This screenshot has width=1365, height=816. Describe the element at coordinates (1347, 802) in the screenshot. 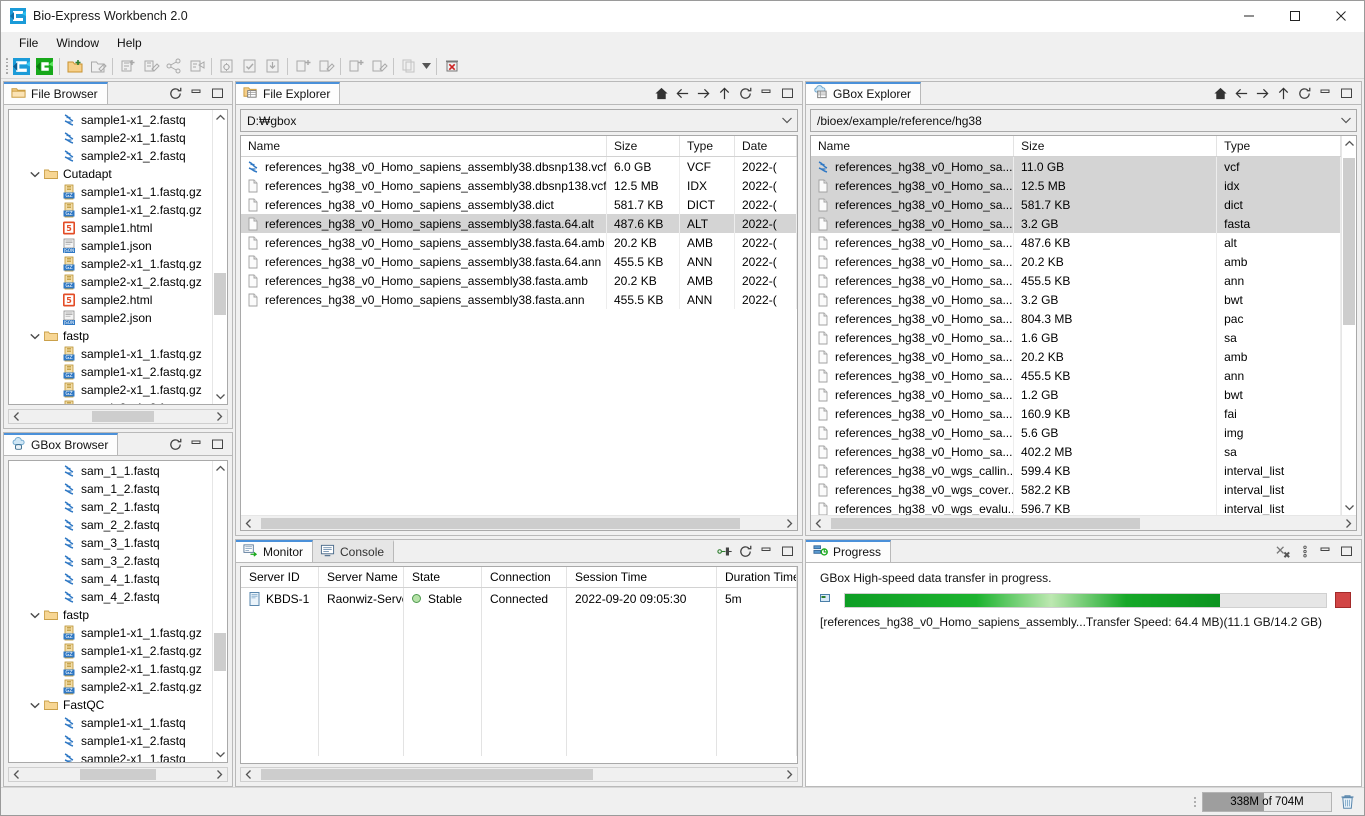

I see `trash-icon` at that location.